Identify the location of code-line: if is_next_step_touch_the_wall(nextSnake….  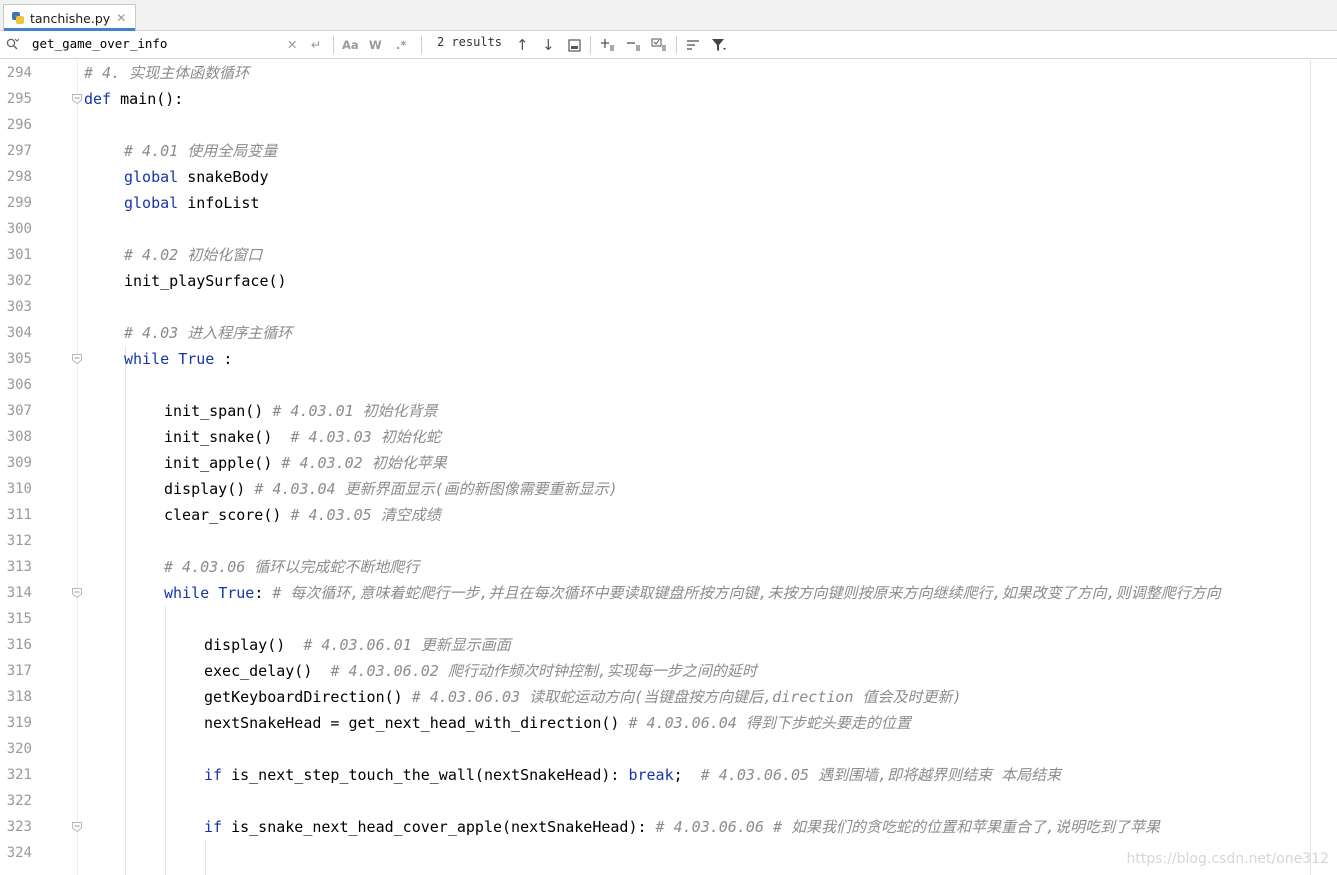
(632, 775).